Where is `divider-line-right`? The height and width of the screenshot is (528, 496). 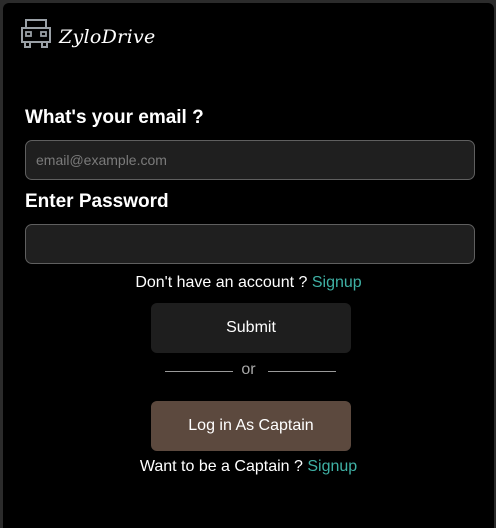 divider-line-right is located at coordinates (302, 371).